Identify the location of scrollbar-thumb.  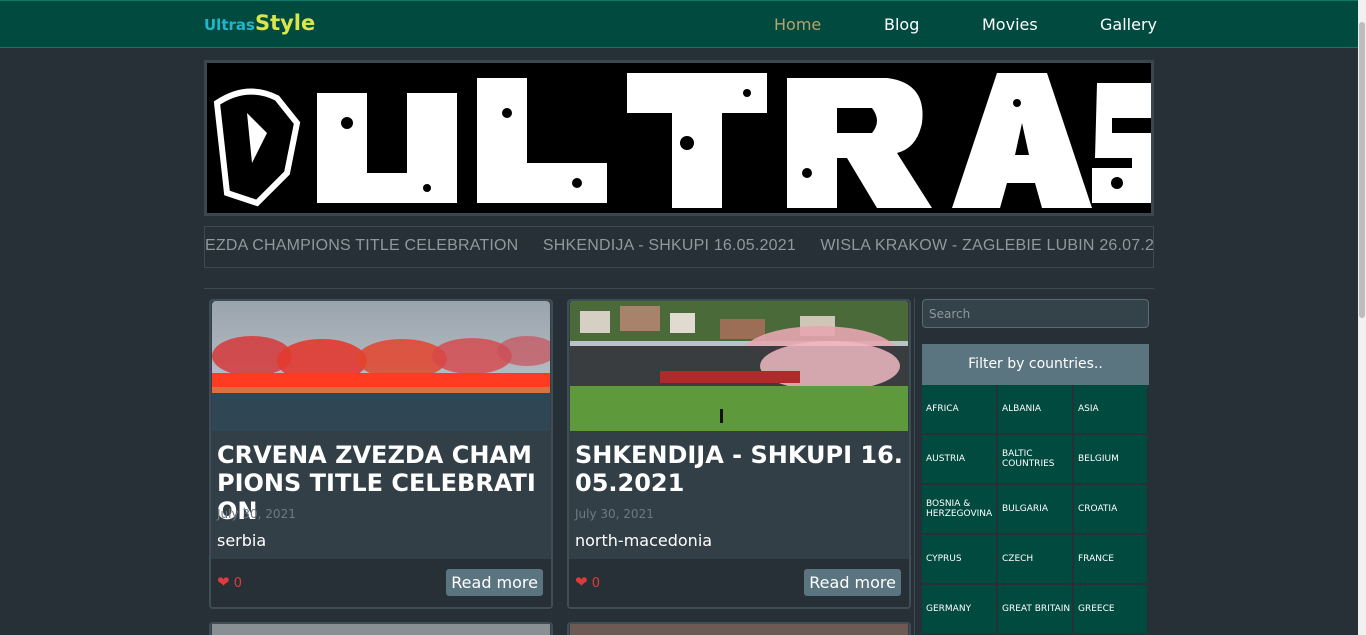
(1362, 170).